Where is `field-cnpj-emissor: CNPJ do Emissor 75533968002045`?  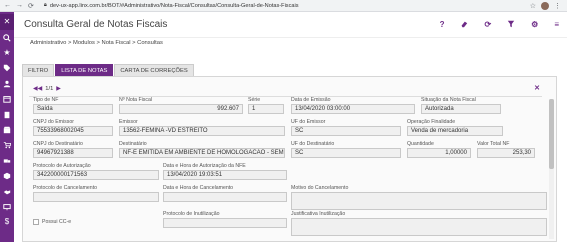
field-cnpj-emissor: CNPJ do Emissor 75533968002045 is located at coordinates (73, 127).